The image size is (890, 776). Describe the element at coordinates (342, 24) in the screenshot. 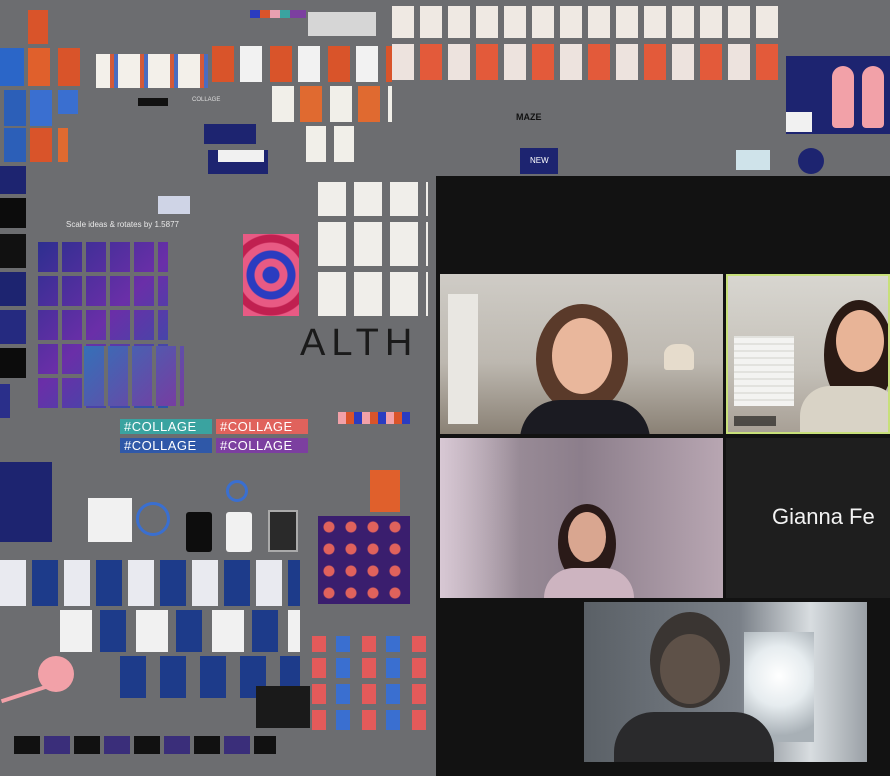

I see `info-panel` at that location.